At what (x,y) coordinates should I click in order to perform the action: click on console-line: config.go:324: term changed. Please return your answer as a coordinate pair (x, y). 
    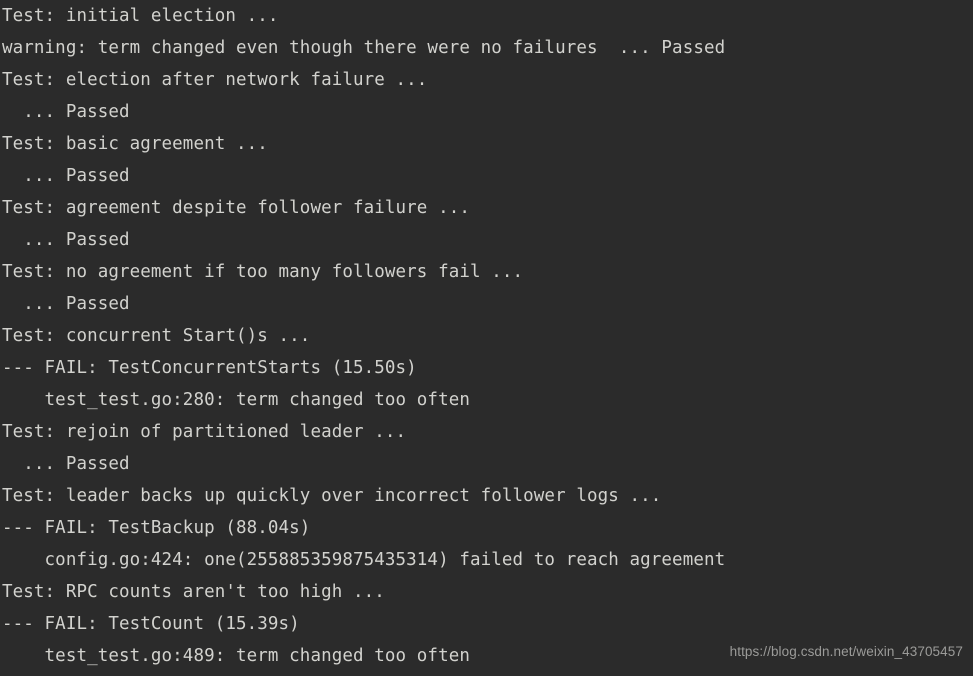
    Looking at the image, I should click on (486, 674).